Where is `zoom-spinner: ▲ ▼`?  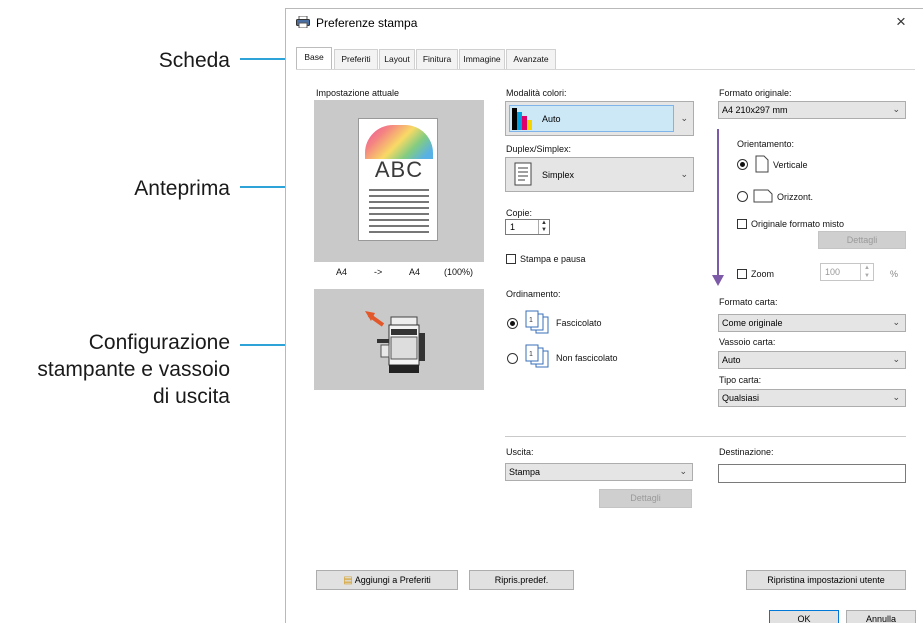
zoom-spinner: ▲ ▼ is located at coordinates (866, 272).